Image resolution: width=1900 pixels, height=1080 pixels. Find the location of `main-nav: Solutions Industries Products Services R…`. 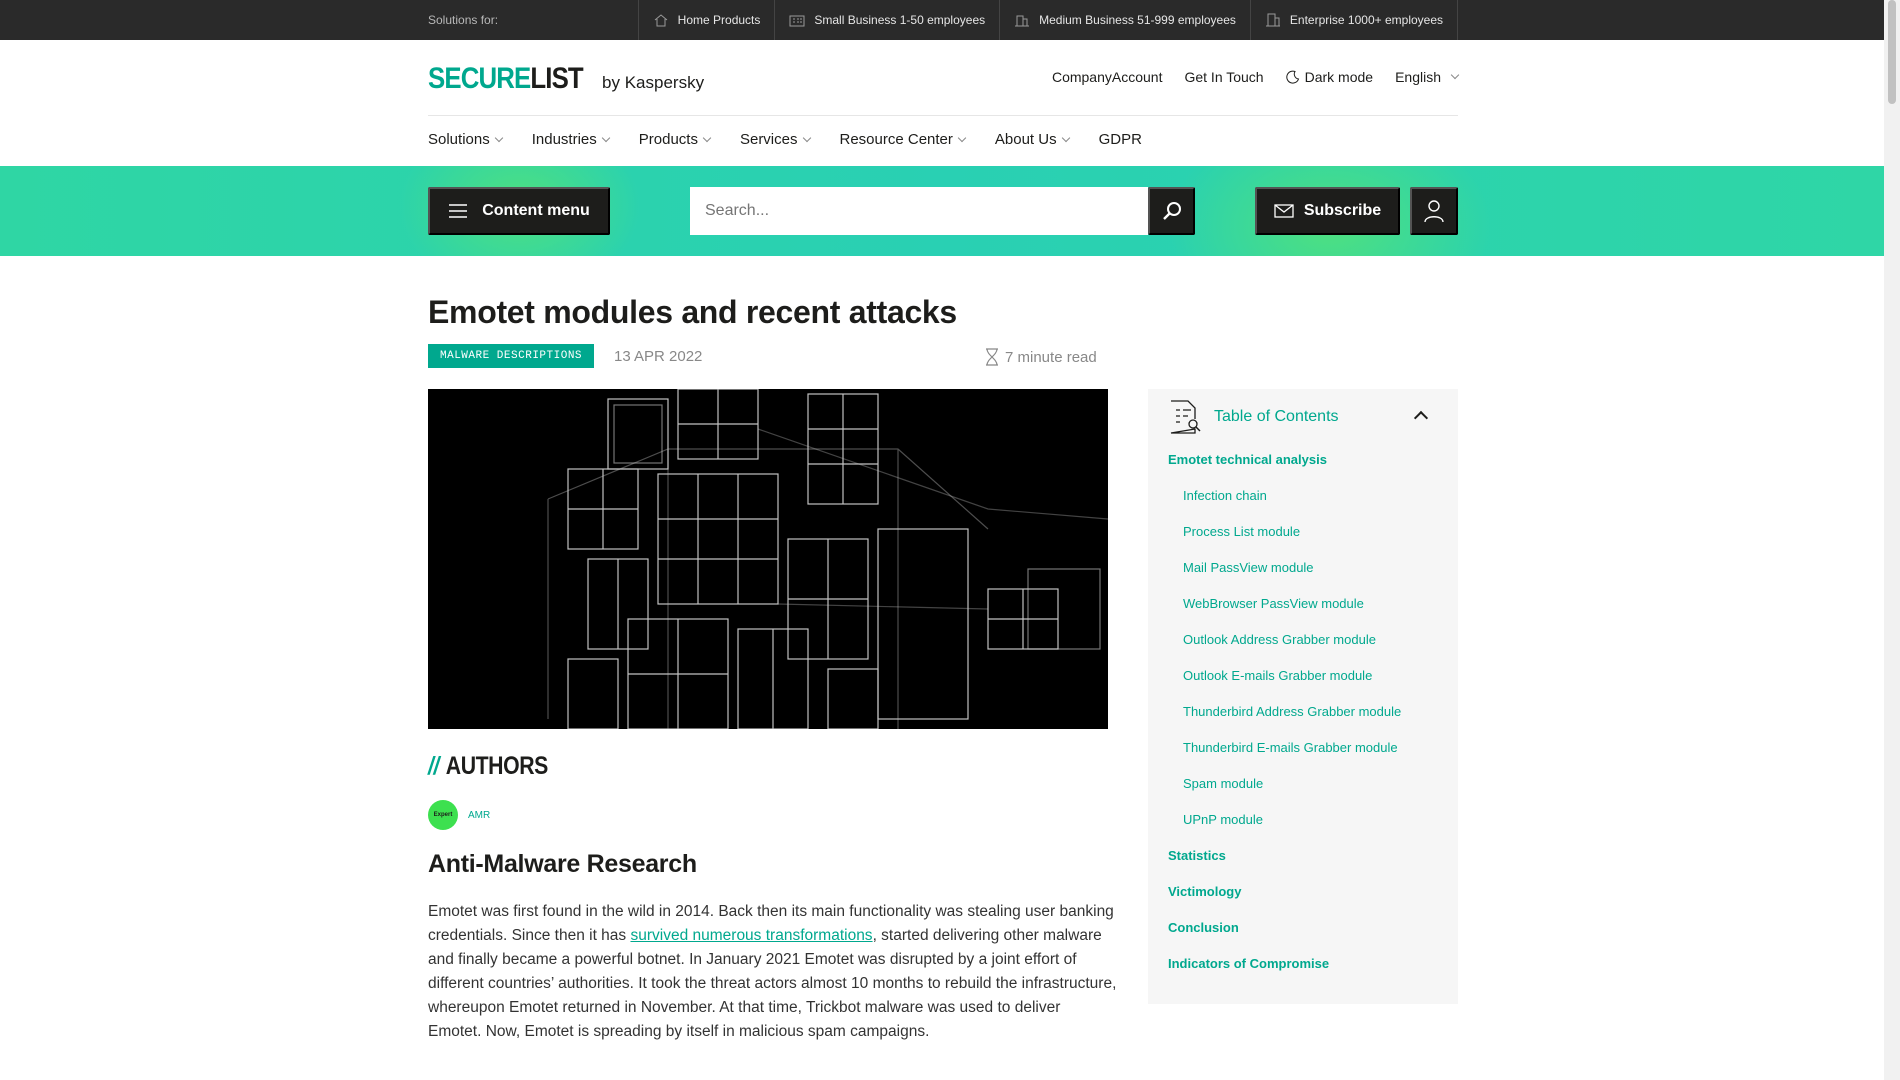

main-nav: Solutions Industries Products Services R… is located at coordinates (785, 139).